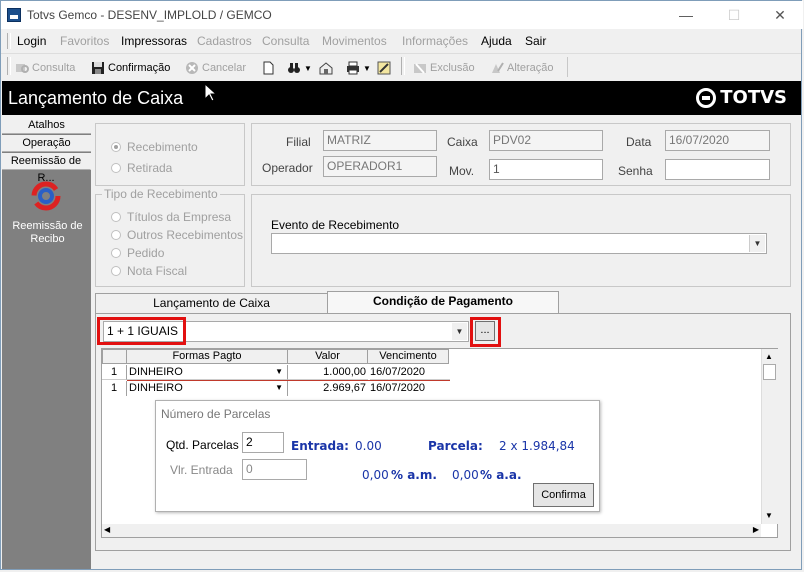 The height and width of the screenshot is (572, 804). I want to click on tab-lancamento-caixa: Lançamento de Caixa, so click(211, 303).